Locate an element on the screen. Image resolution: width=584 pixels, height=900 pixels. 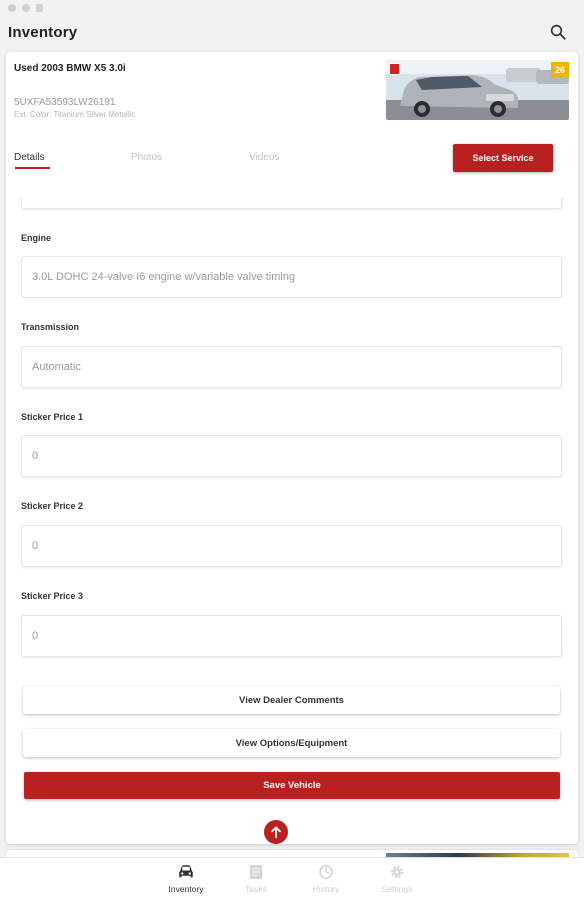
app-bar: Inventory is located at coordinates (292, 32).